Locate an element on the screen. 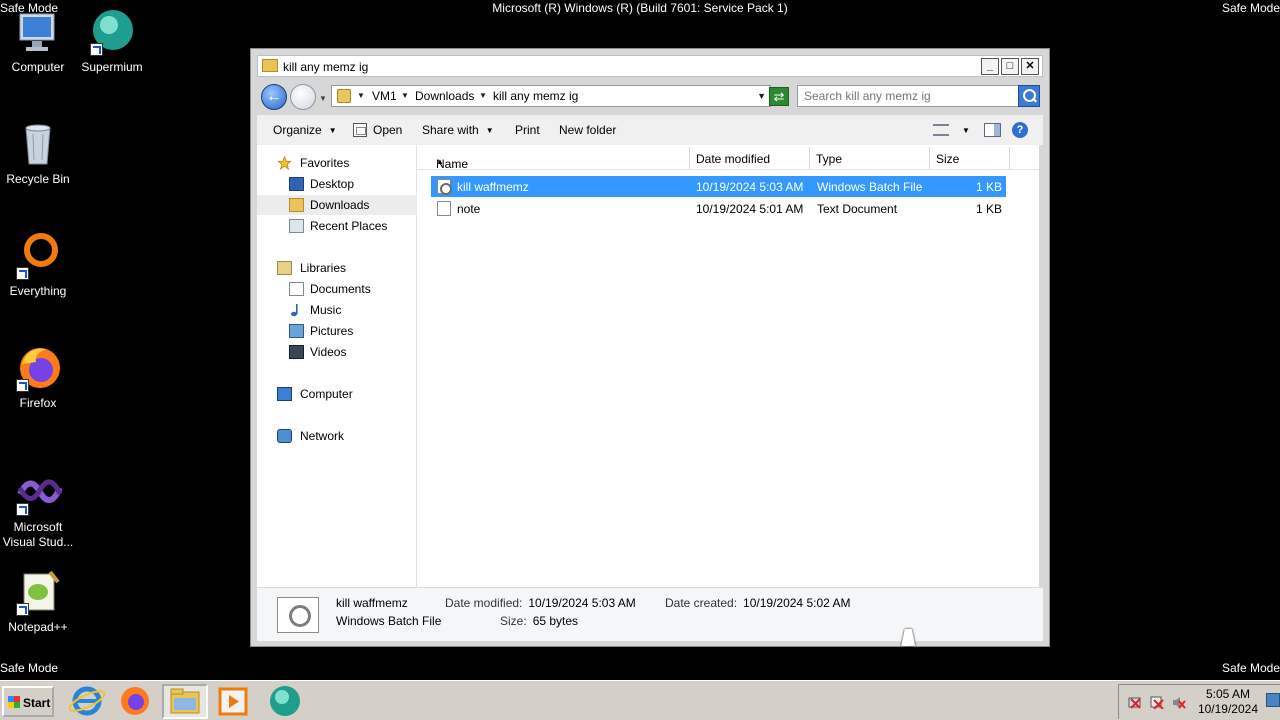  breadcrumb-current-folder: kill any memz ig is located at coordinates (535, 96).